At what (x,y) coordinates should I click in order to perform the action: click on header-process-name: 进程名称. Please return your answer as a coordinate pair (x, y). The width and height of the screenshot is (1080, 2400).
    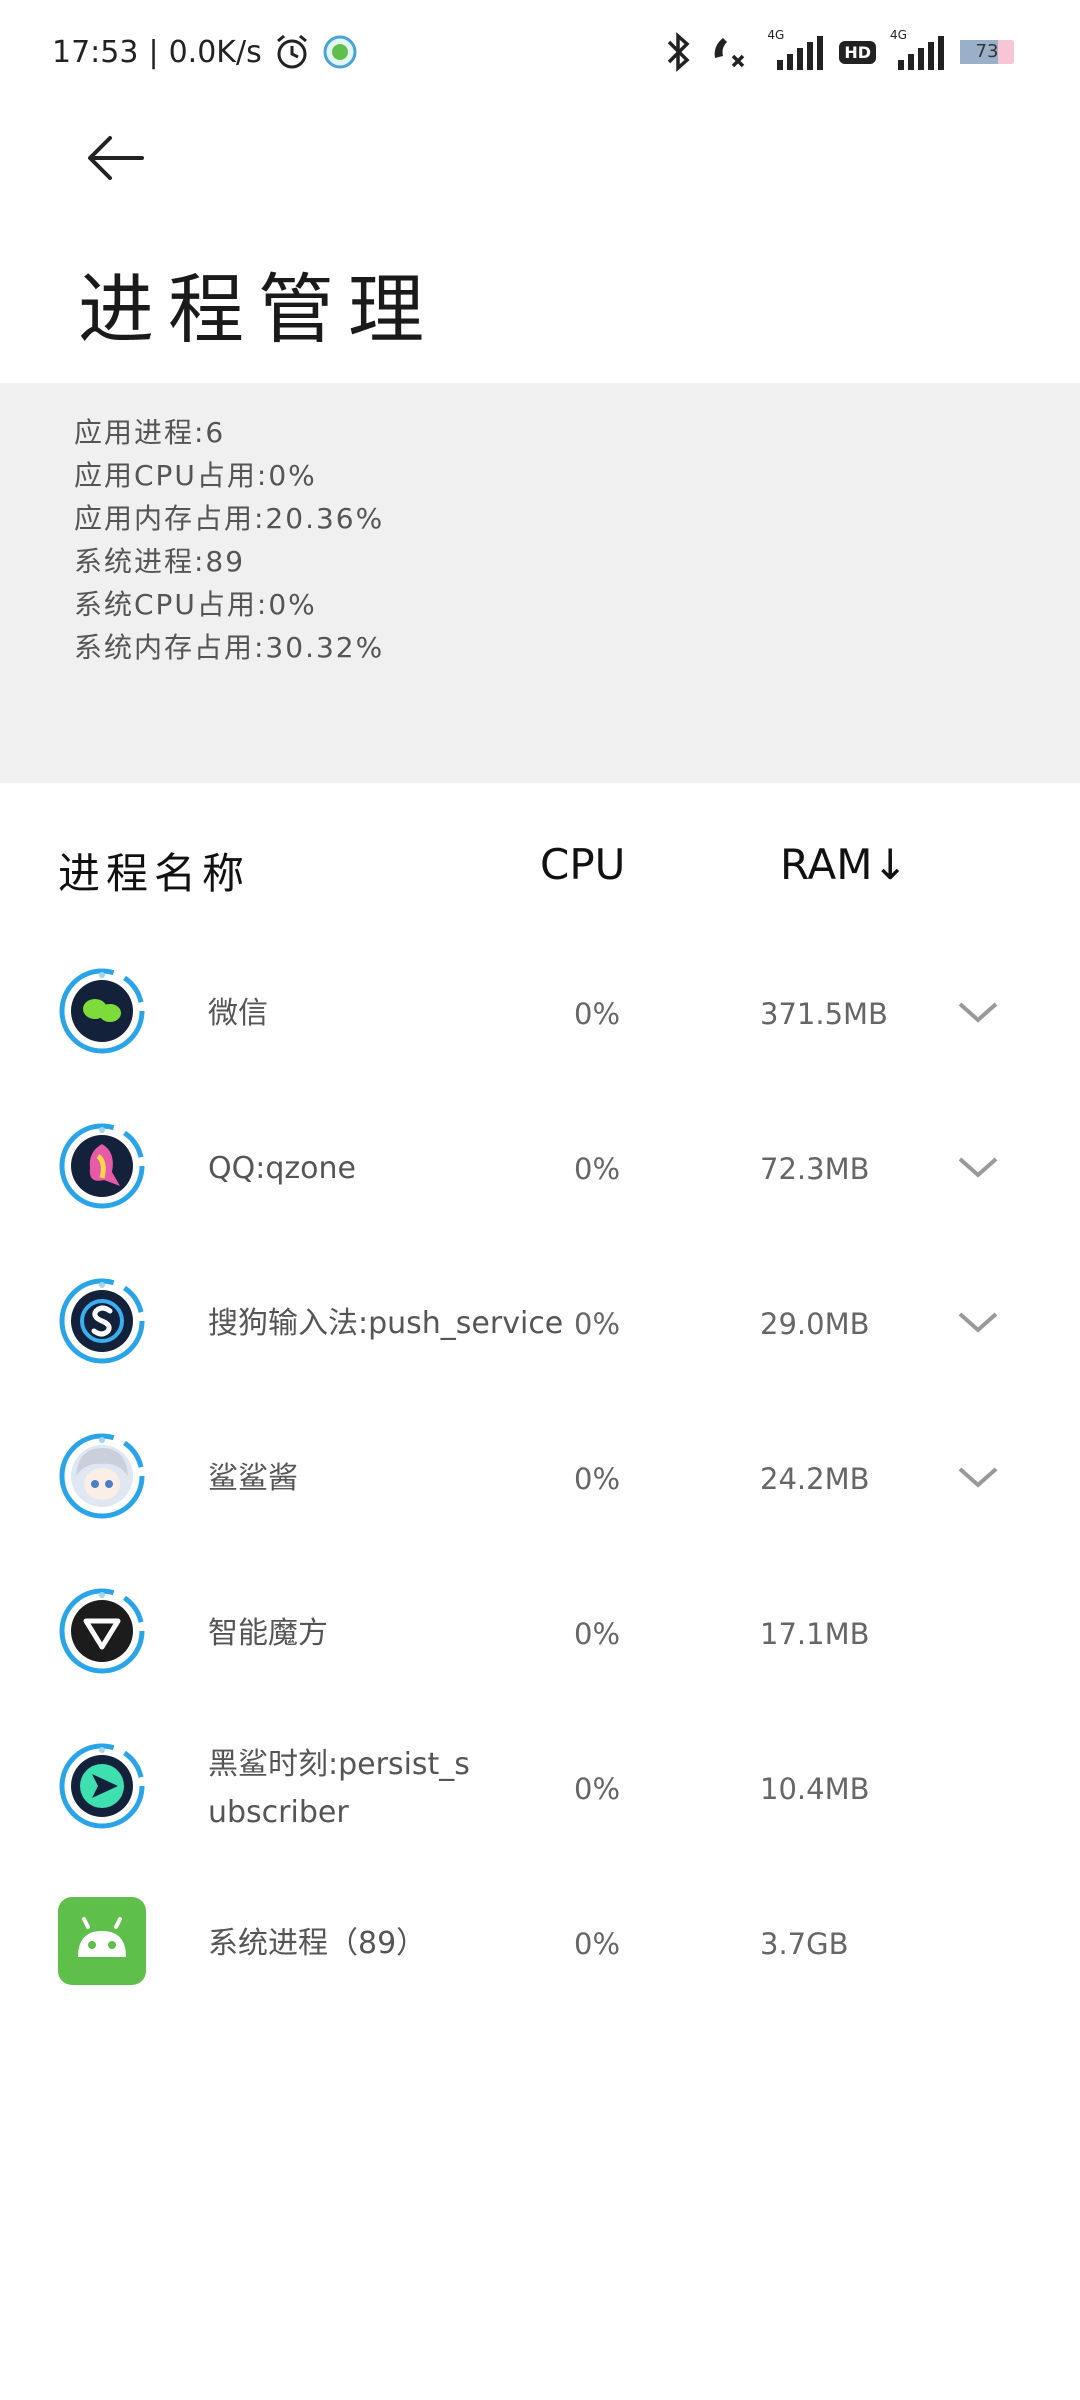
    Looking at the image, I should click on (154, 873).